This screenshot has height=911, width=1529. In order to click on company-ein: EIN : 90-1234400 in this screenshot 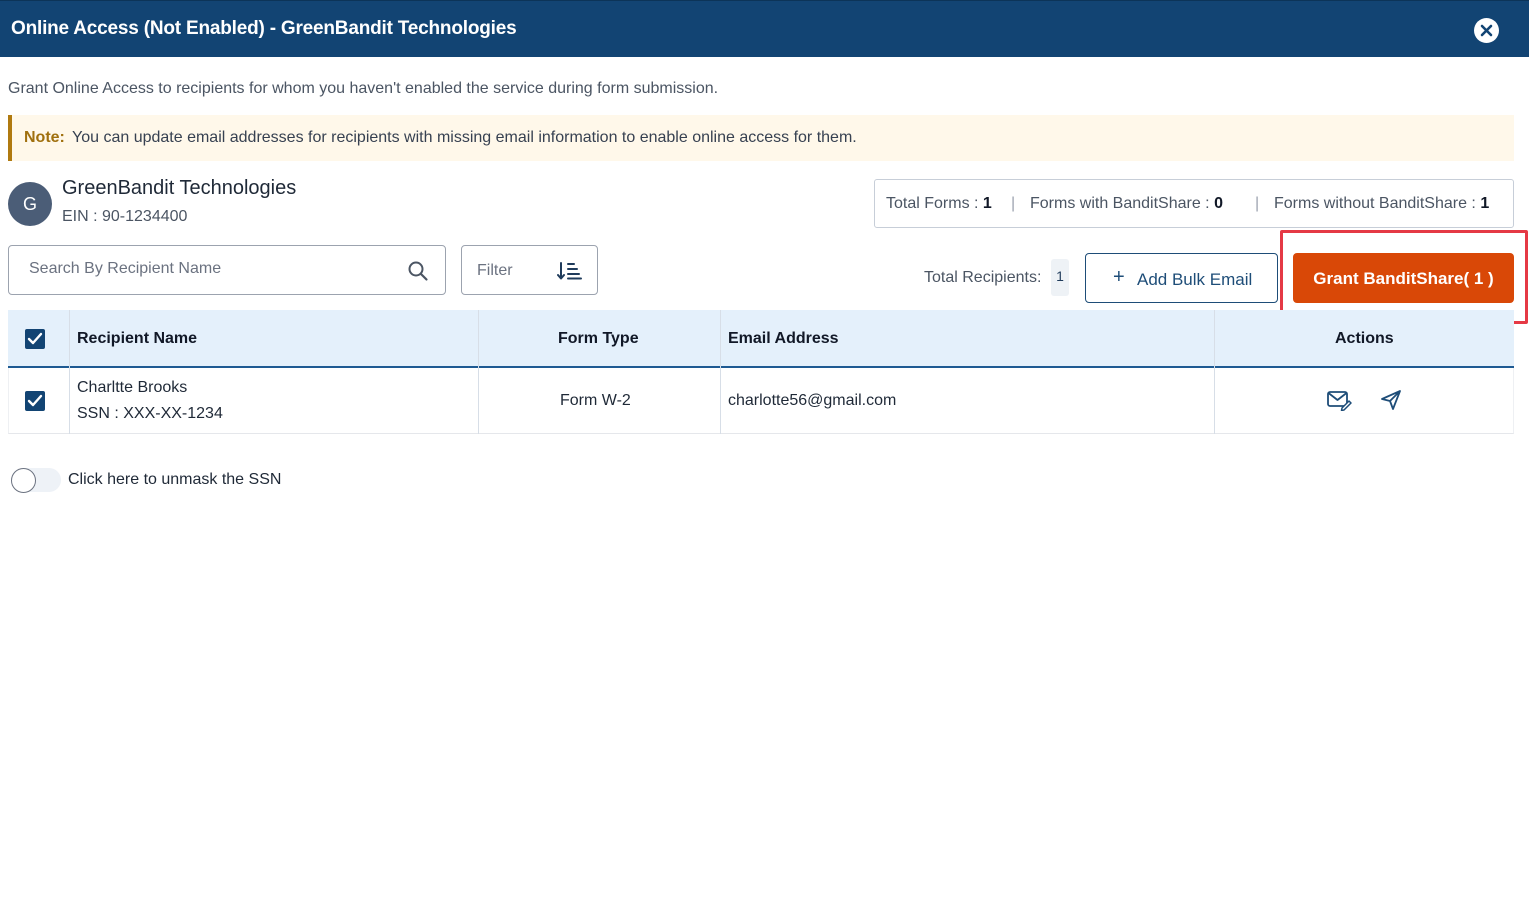, I will do `click(125, 216)`.